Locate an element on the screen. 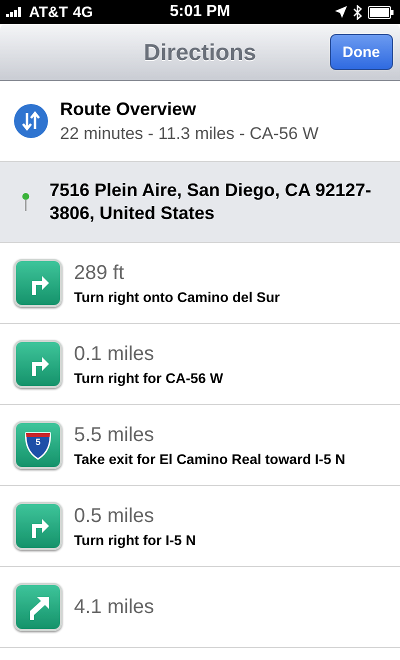 The width and height of the screenshot is (400, 660). route-summary: 22 minutes - 11.3 miles - CA-56 W is located at coordinates (189, 134).